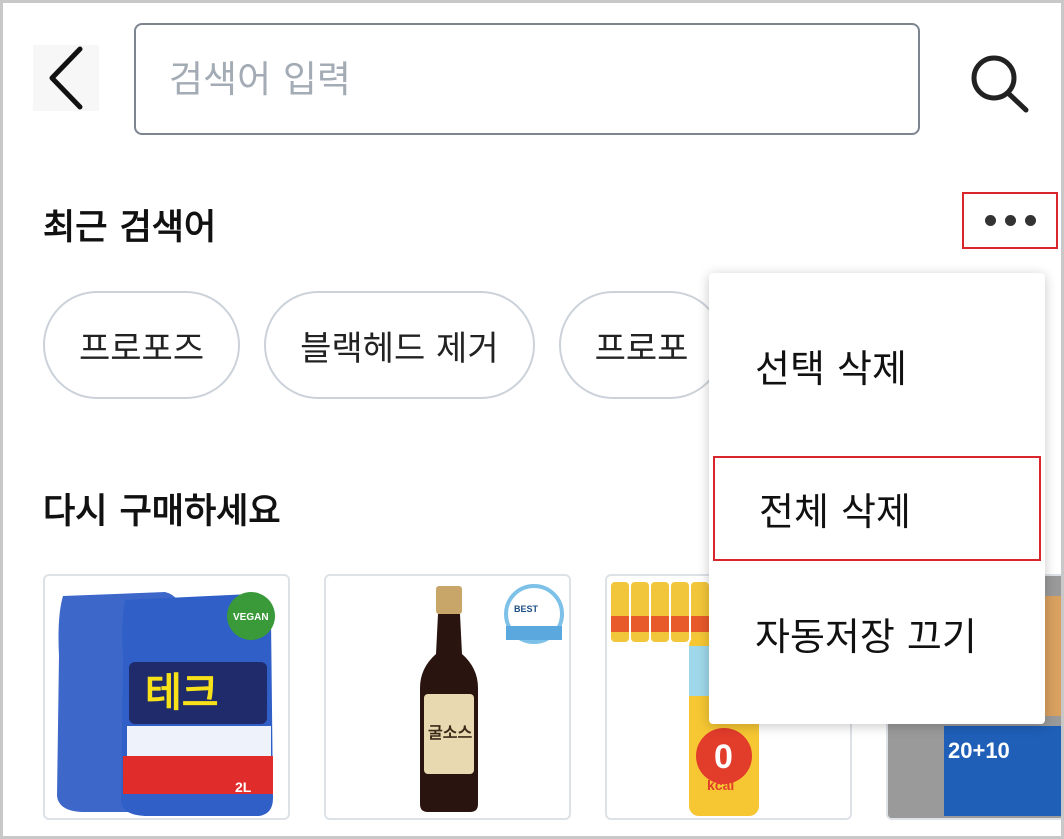 This screenshot has height=839, width=1064. I want to click on recent-search-chip: 블랙헤드 제거, so click(399, 345).